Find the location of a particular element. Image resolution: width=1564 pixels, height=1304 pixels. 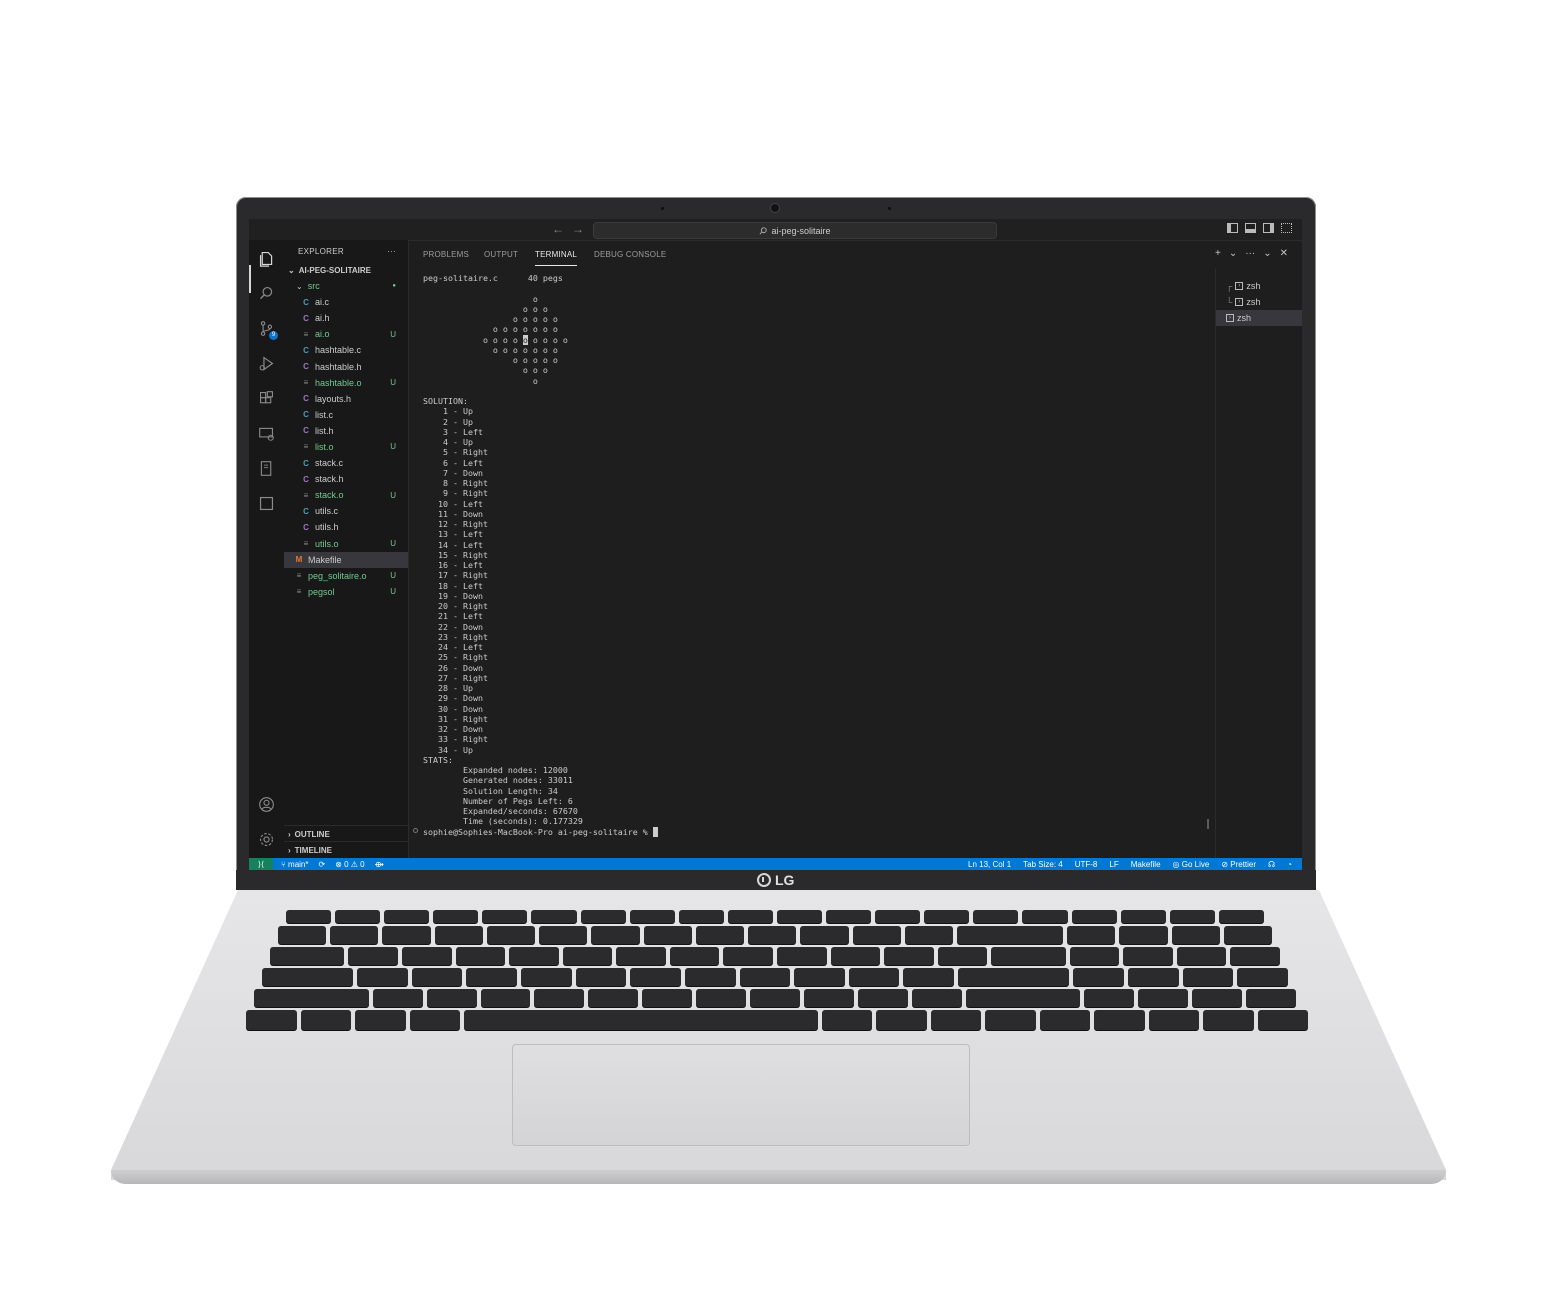

keyboard-function-row is located at coordinates (775, 916).